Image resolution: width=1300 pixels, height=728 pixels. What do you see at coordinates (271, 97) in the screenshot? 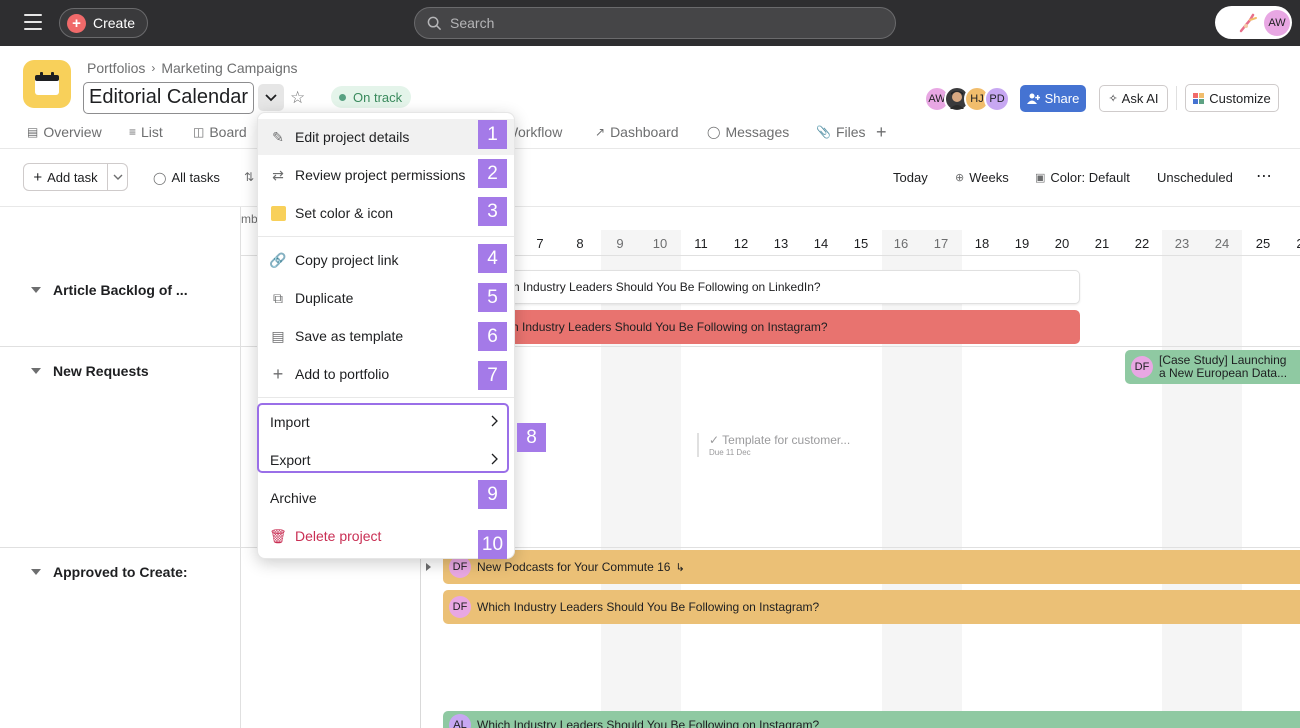
I see `project-options-button` at bounding box center [271, 97].